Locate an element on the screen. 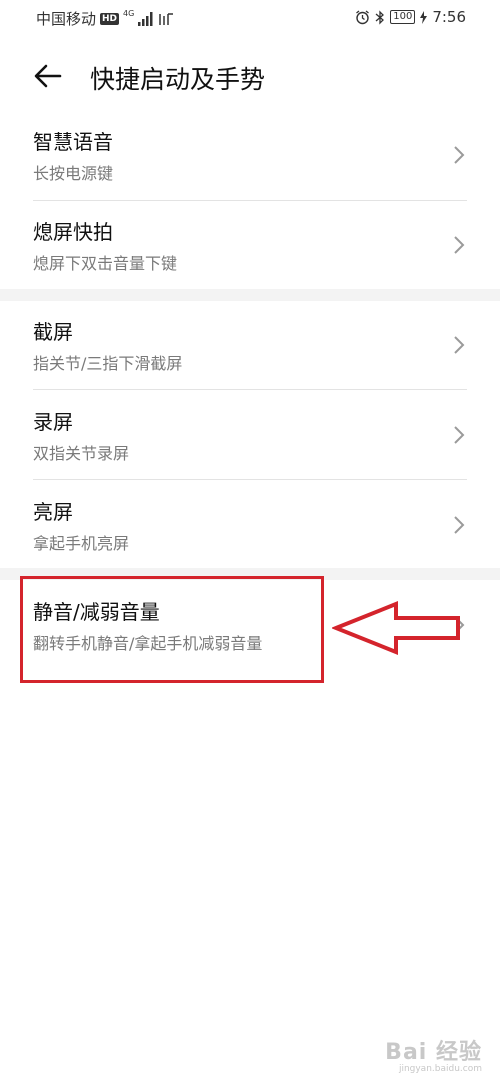 The width and height of the screenshot is (500, 1084). watermark-logo: Bai 经验 is located at coordinates (433, 1052).